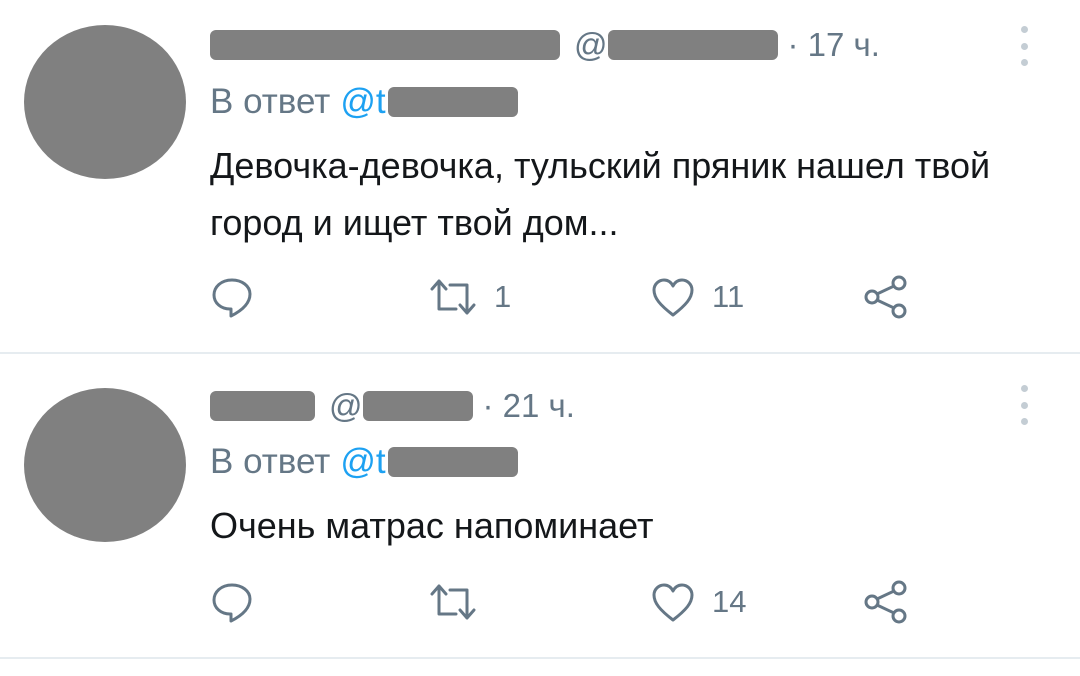 The image size is (1080, 676). What do you see at coordinates (529, 406) in the screenshot?
I see `tweet-time: · 21 ч.` at bounding box center [529, 406].